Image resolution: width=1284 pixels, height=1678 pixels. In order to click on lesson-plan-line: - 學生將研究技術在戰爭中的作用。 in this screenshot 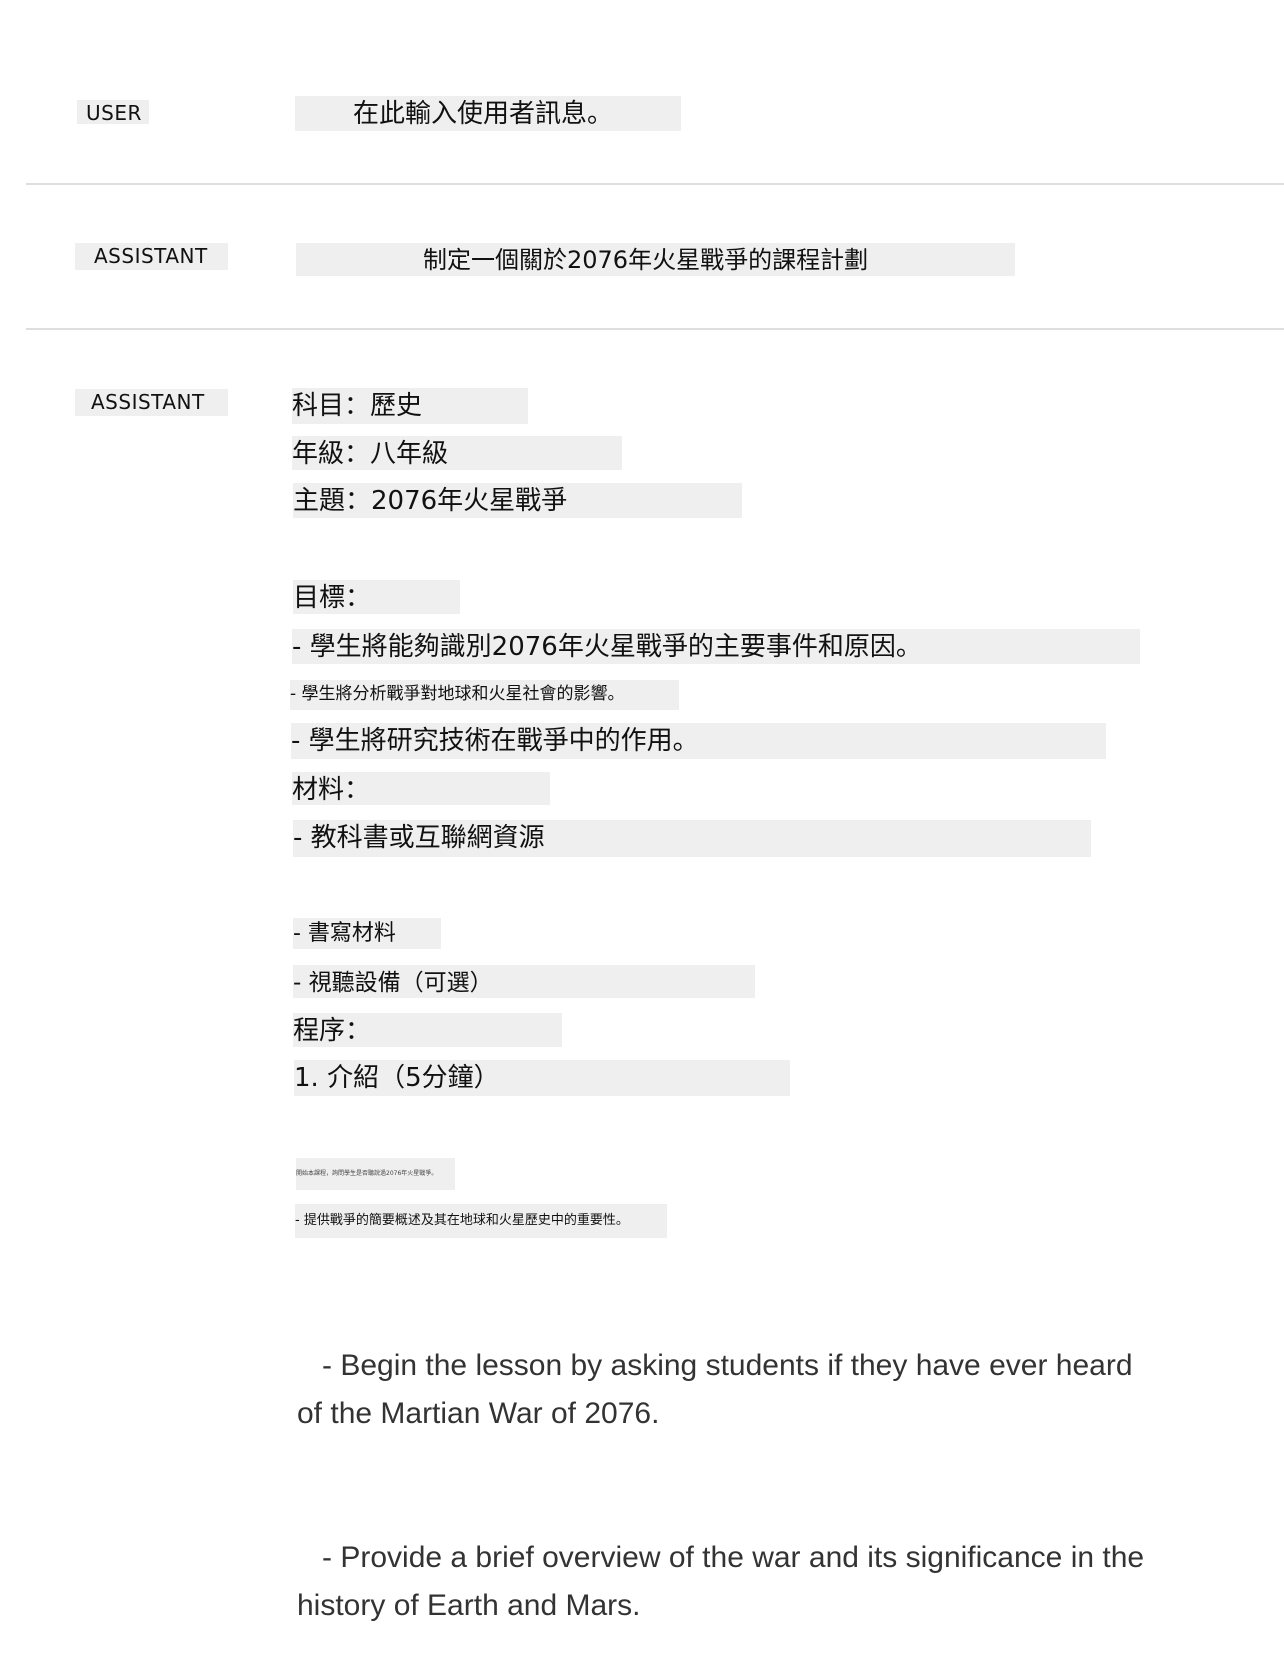, I will do `click(698, 741)`.